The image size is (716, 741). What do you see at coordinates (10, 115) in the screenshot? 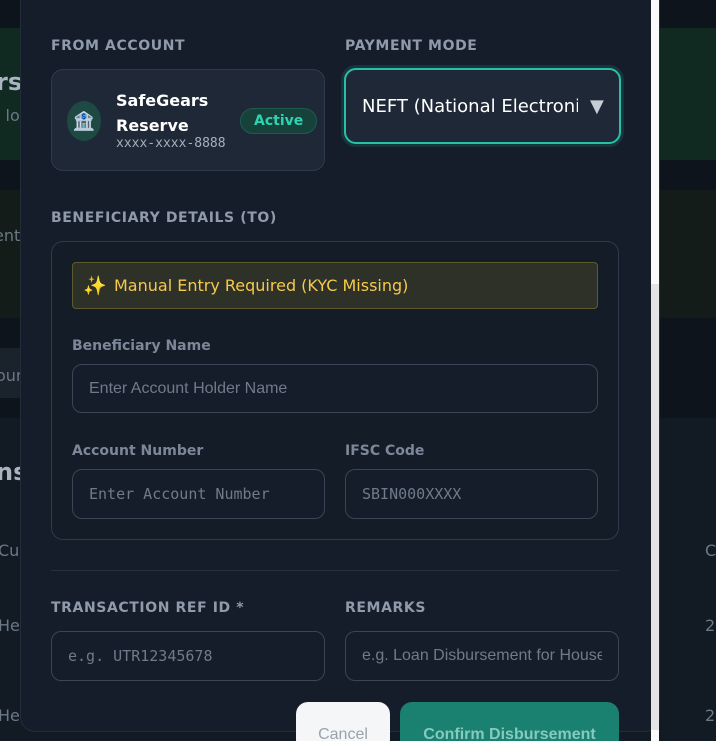
I see `background-text: l lo` at bounding box center [10, 115].